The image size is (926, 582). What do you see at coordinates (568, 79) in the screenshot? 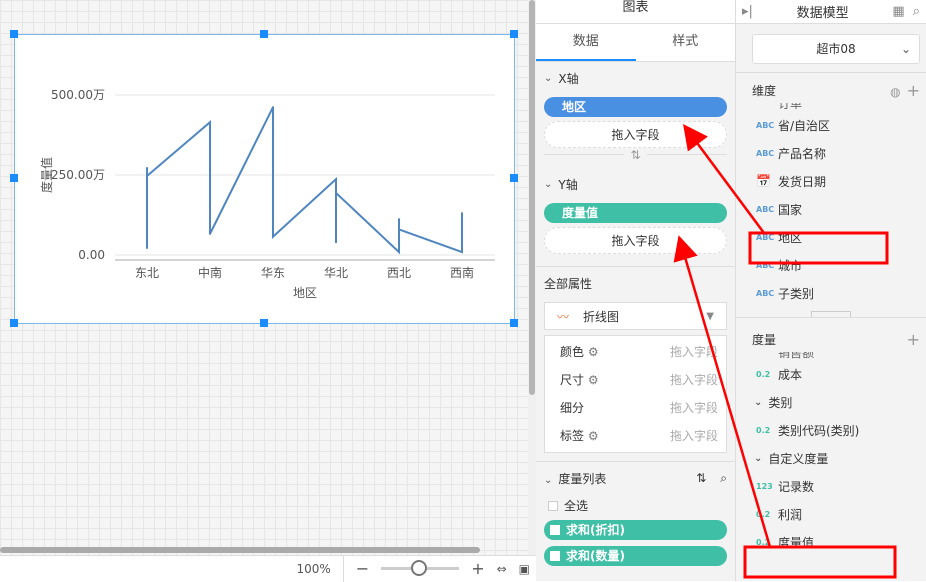
I see `x-axis-label: X轴` at bounding box center [568, 79].